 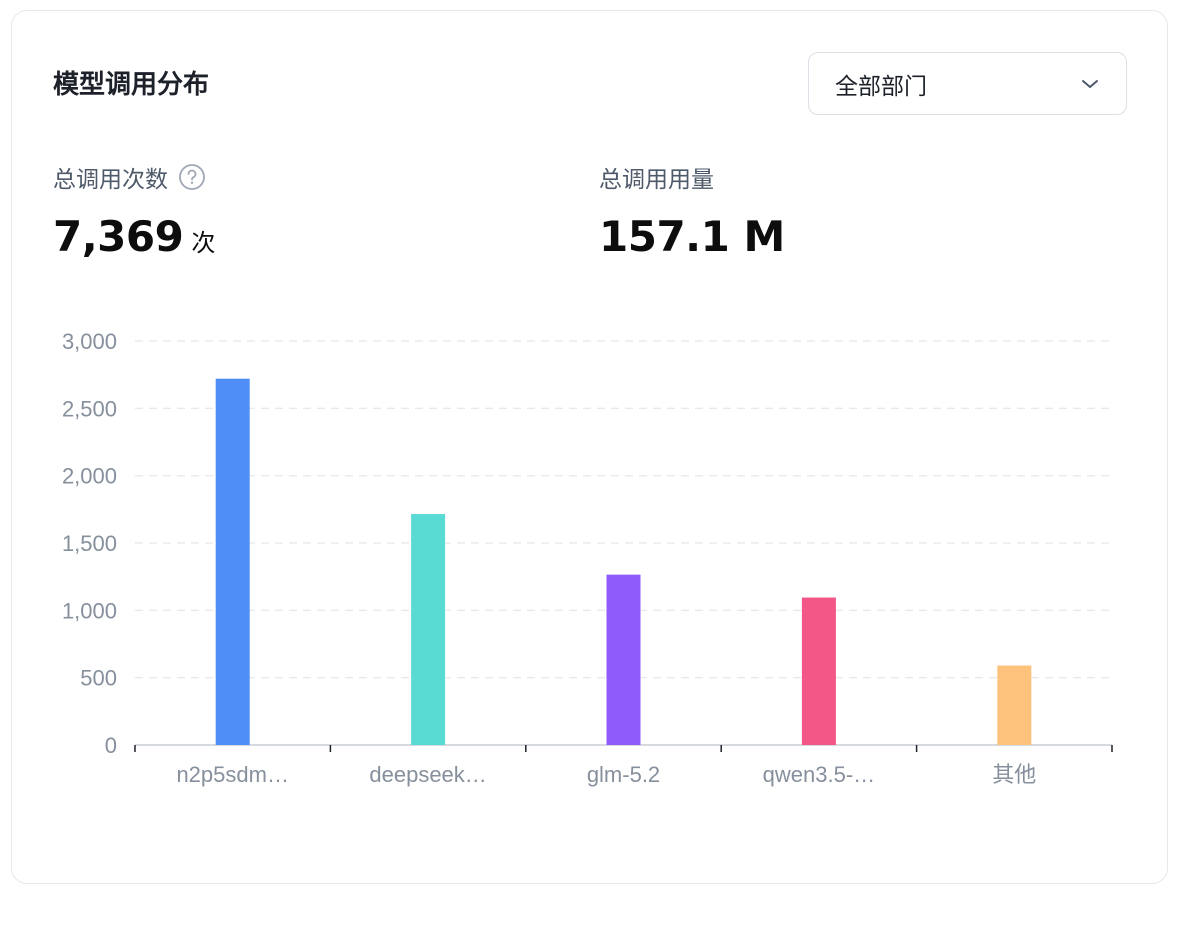 I want to click on x-tick-label: glm-5.2, so click(x=623, y=774).